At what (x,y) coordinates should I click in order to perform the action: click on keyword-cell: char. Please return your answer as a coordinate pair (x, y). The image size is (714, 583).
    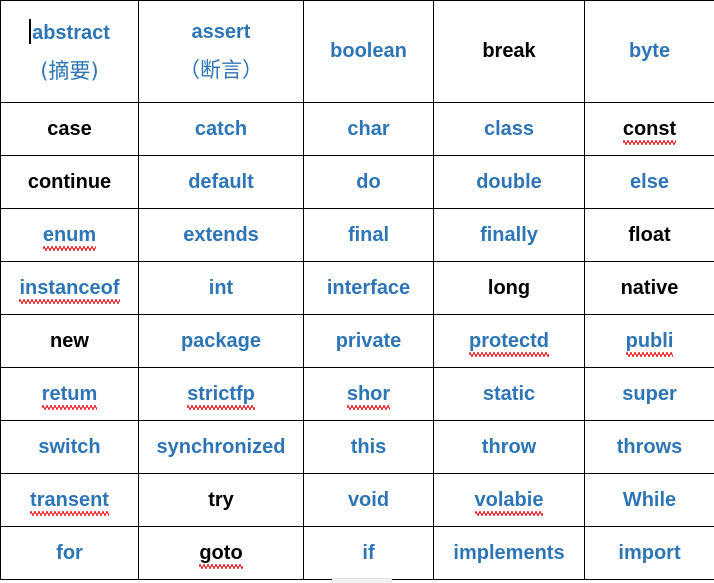
    Looking at the image, I should click on (369, 129).